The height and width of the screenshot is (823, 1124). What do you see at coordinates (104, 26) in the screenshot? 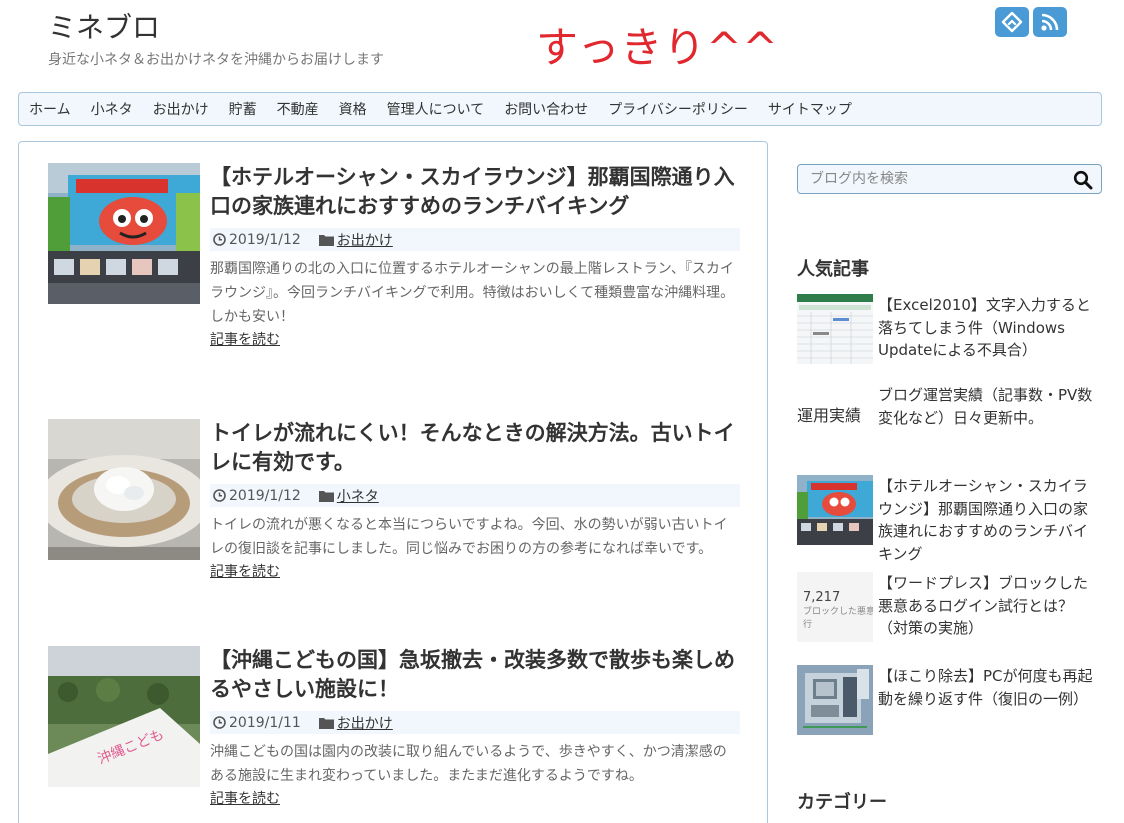
I see `site-title: ミネブロ` at bounding box center [104, 26].